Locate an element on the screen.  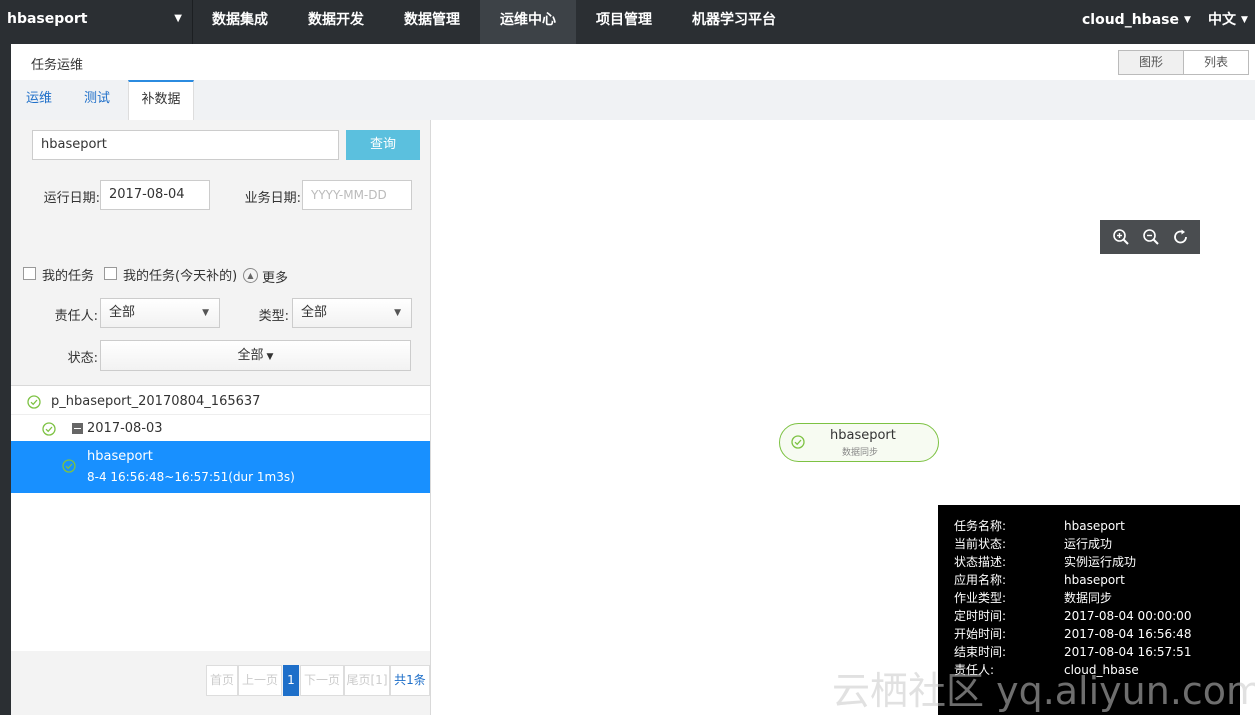
type-select-value: 全部 is located at coordinates (314, 312).